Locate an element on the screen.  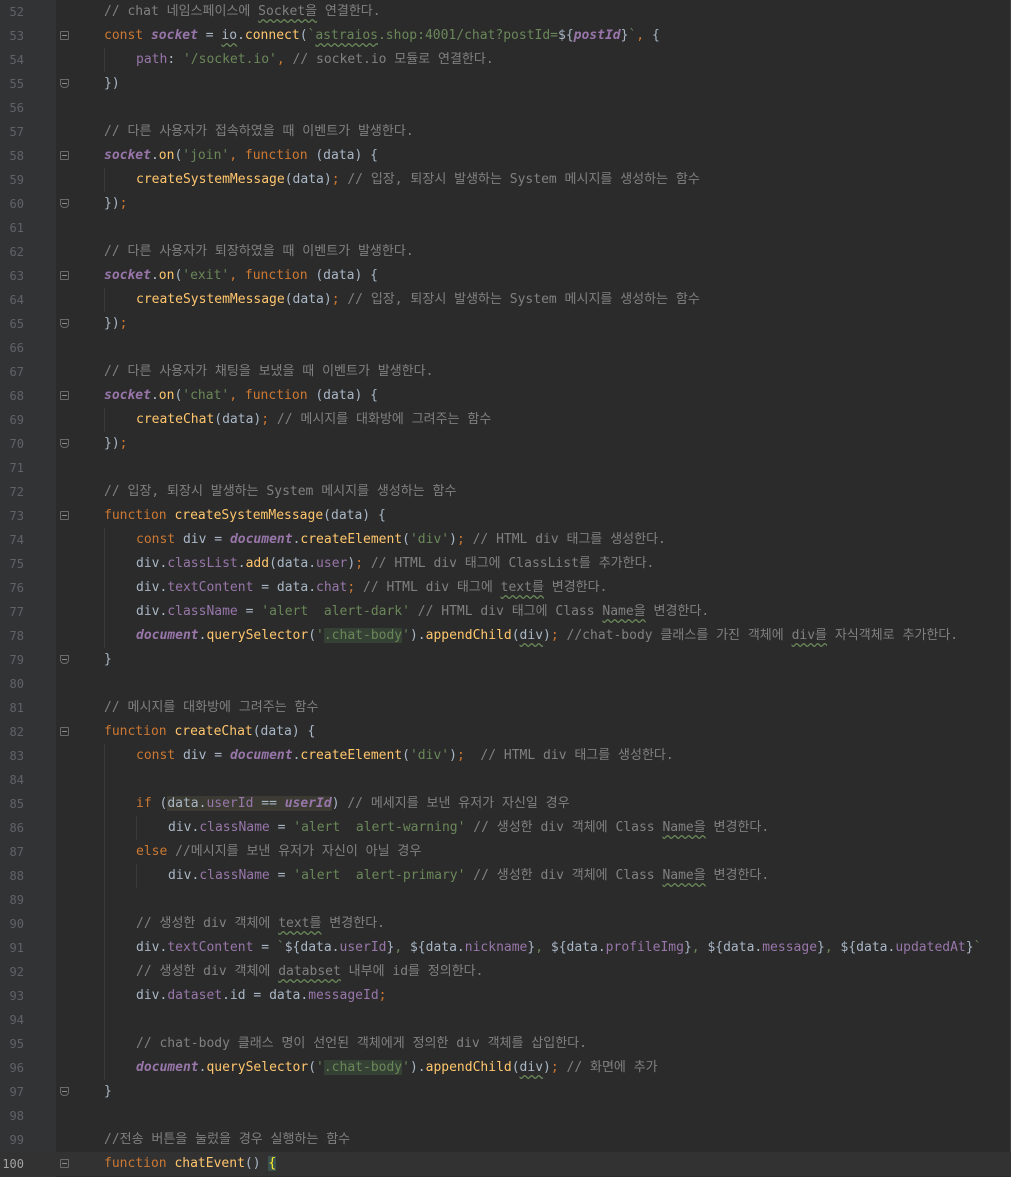
code-token: ' is located at coordinates (320, 635).